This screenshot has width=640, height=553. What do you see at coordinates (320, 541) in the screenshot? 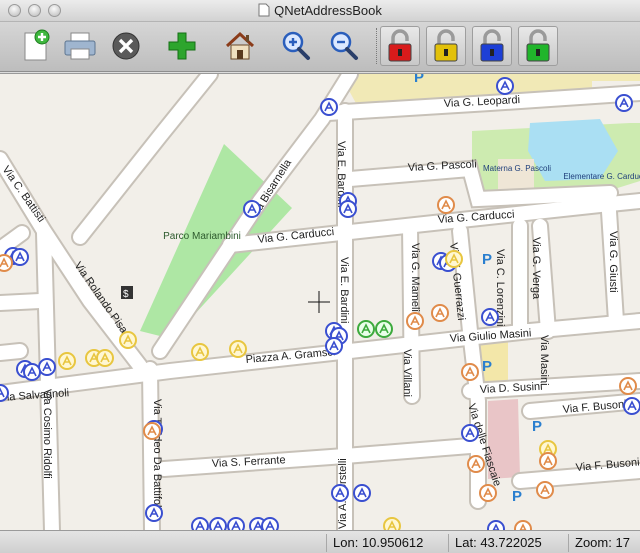
I see `status-bar: Lon: 10.950612 Lat: 43.722025 Zoom: 17` at bounding box center [320, 541].